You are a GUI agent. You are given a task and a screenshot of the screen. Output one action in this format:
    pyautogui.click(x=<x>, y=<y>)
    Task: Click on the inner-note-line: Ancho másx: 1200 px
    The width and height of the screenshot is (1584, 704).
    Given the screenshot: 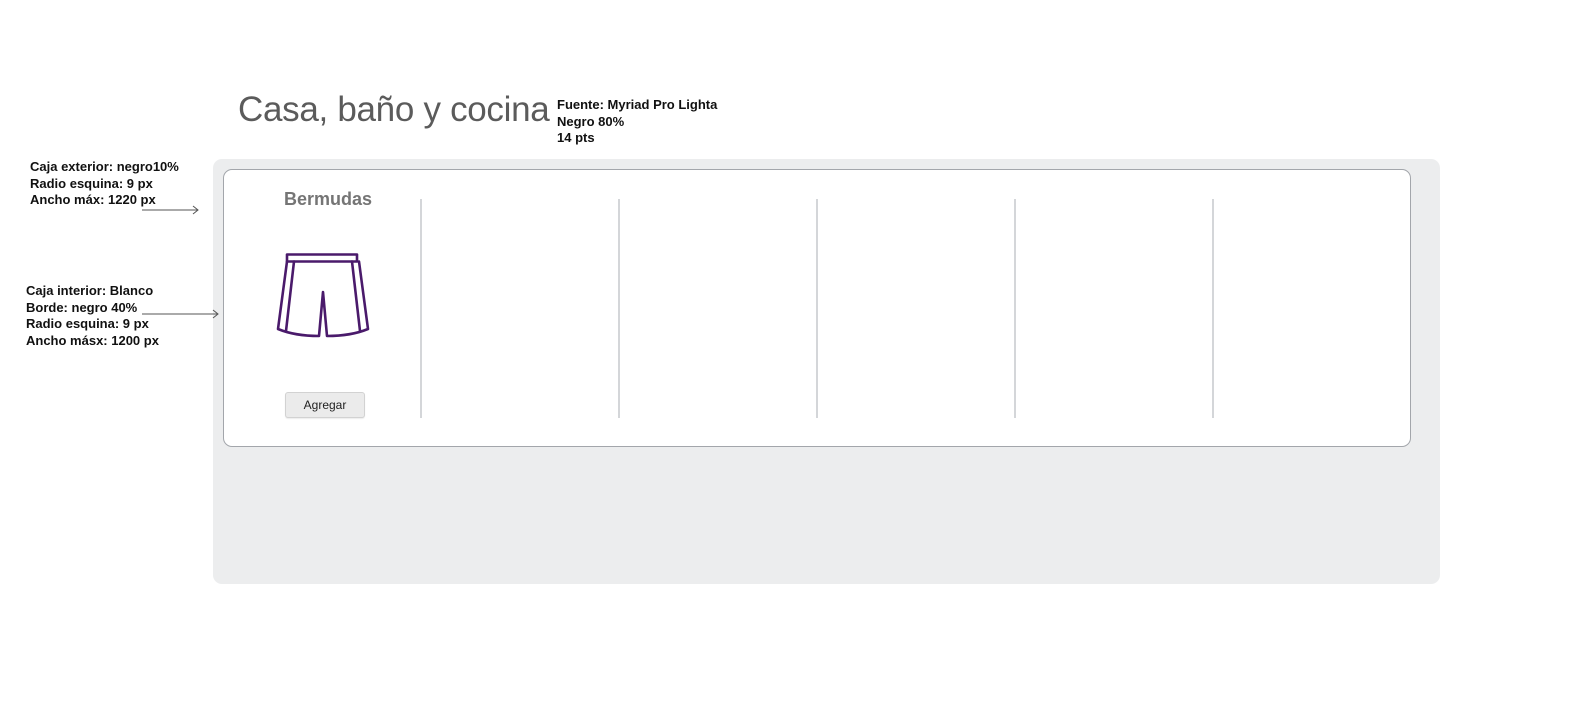 What is the action you would take?
    pyautogui.click(x=92, y=340)
    